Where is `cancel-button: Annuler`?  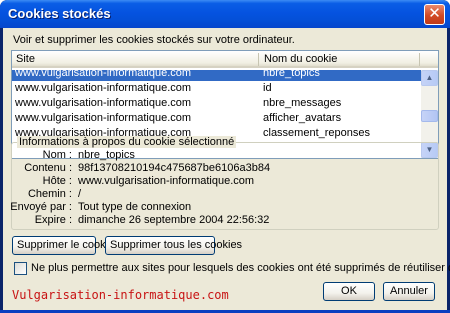
cancel-button: Annuler is located at coordinates (409, 291).